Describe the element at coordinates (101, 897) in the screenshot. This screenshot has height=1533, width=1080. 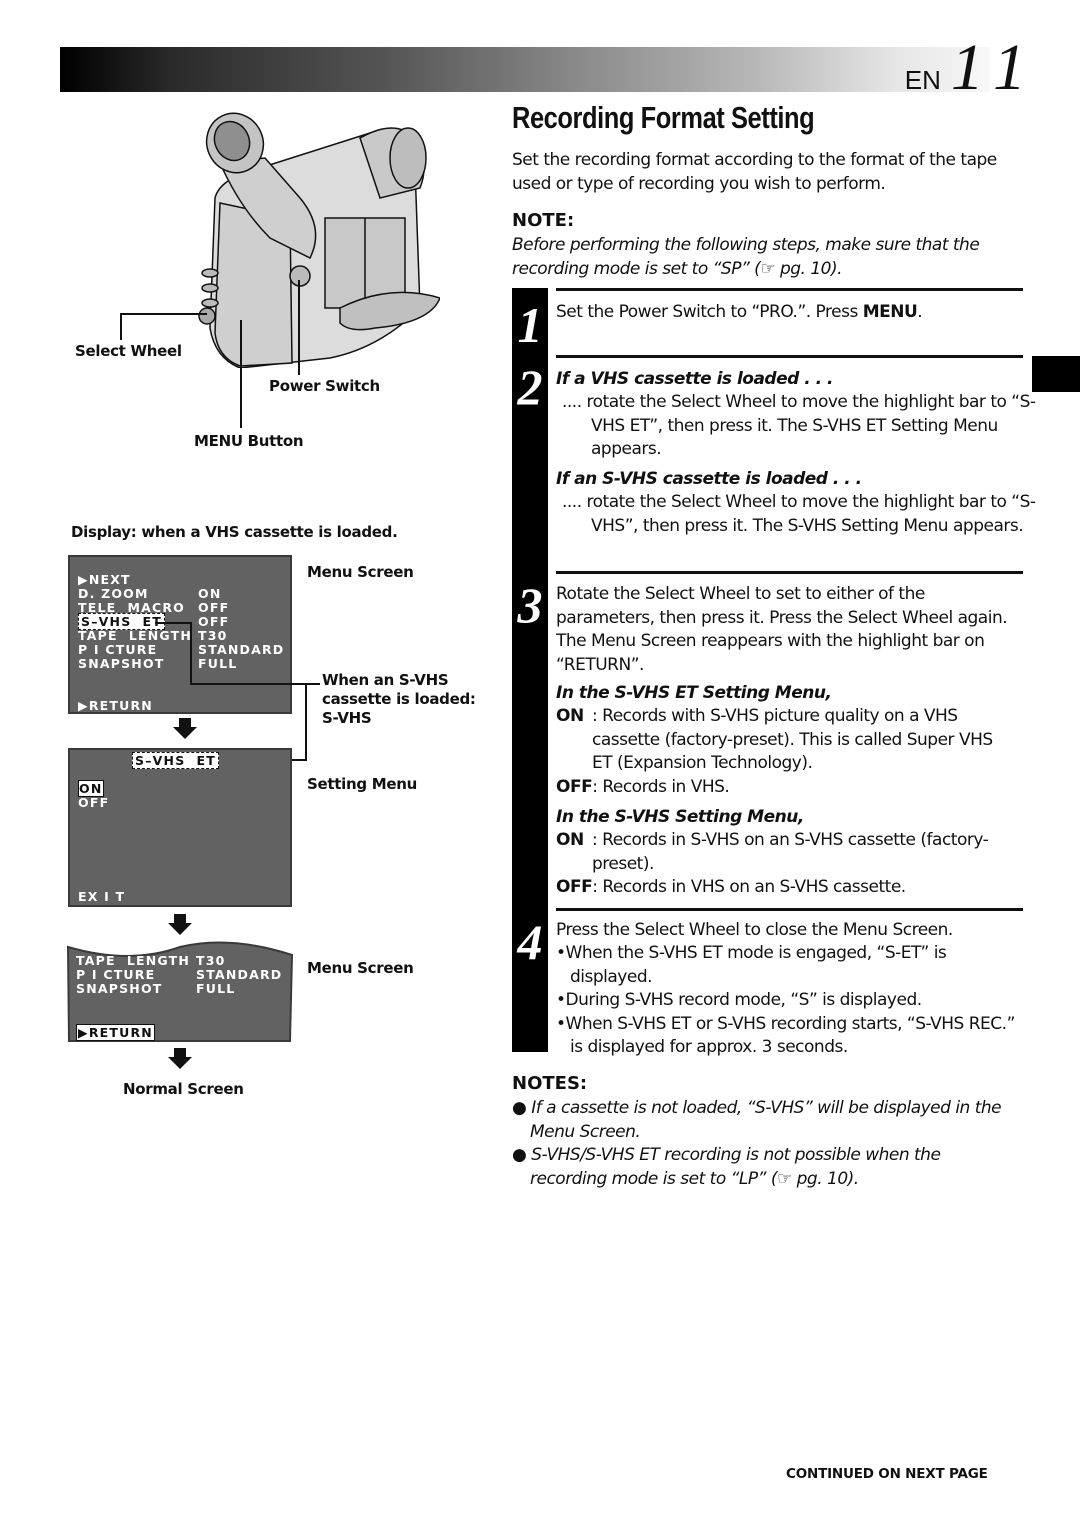
I see `setting-exit-item: EX I T` at that location.